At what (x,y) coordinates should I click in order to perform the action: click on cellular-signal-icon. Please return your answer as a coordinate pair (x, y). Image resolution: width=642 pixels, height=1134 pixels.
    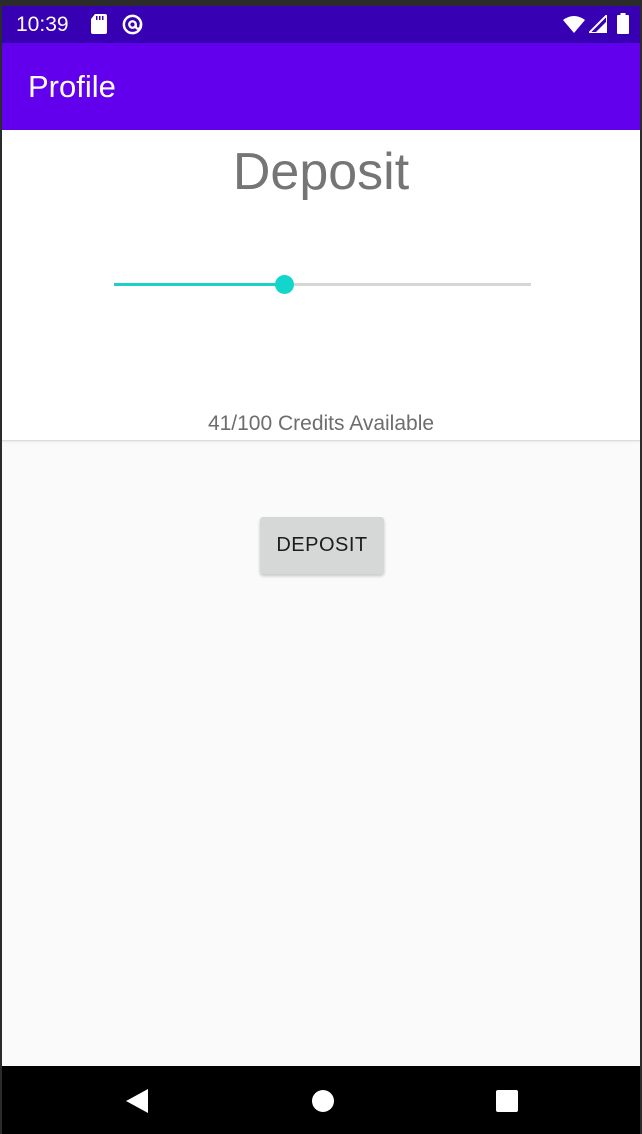
    Looking at the image, I should click on (598, 24).